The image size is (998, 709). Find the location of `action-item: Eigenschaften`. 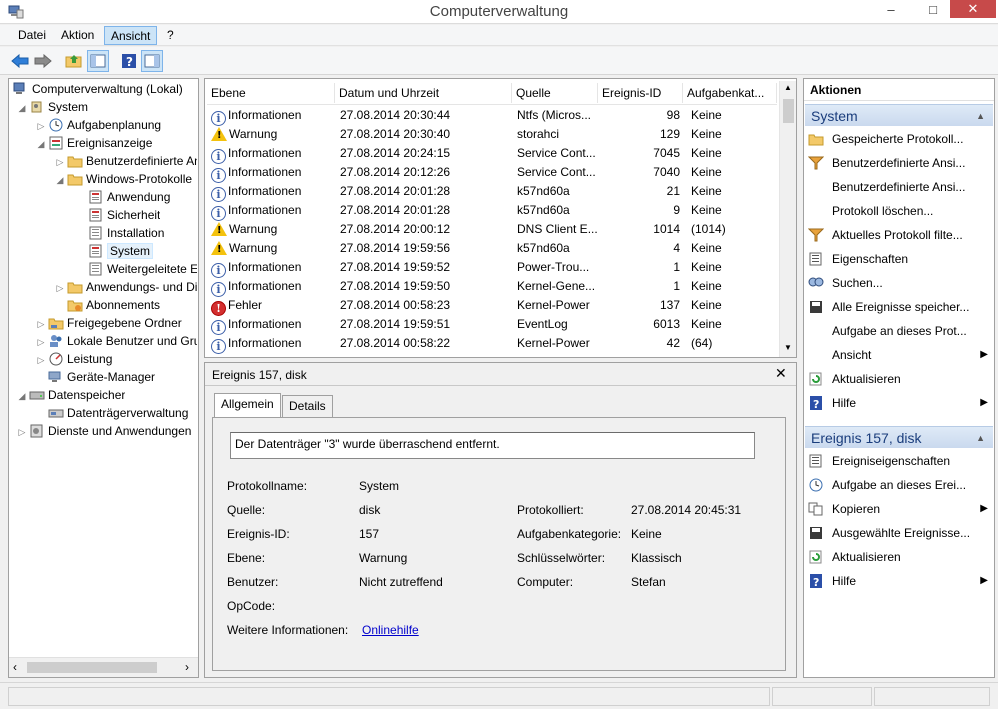

action-item: Eigenschaften is located at coordinates (899, 259).